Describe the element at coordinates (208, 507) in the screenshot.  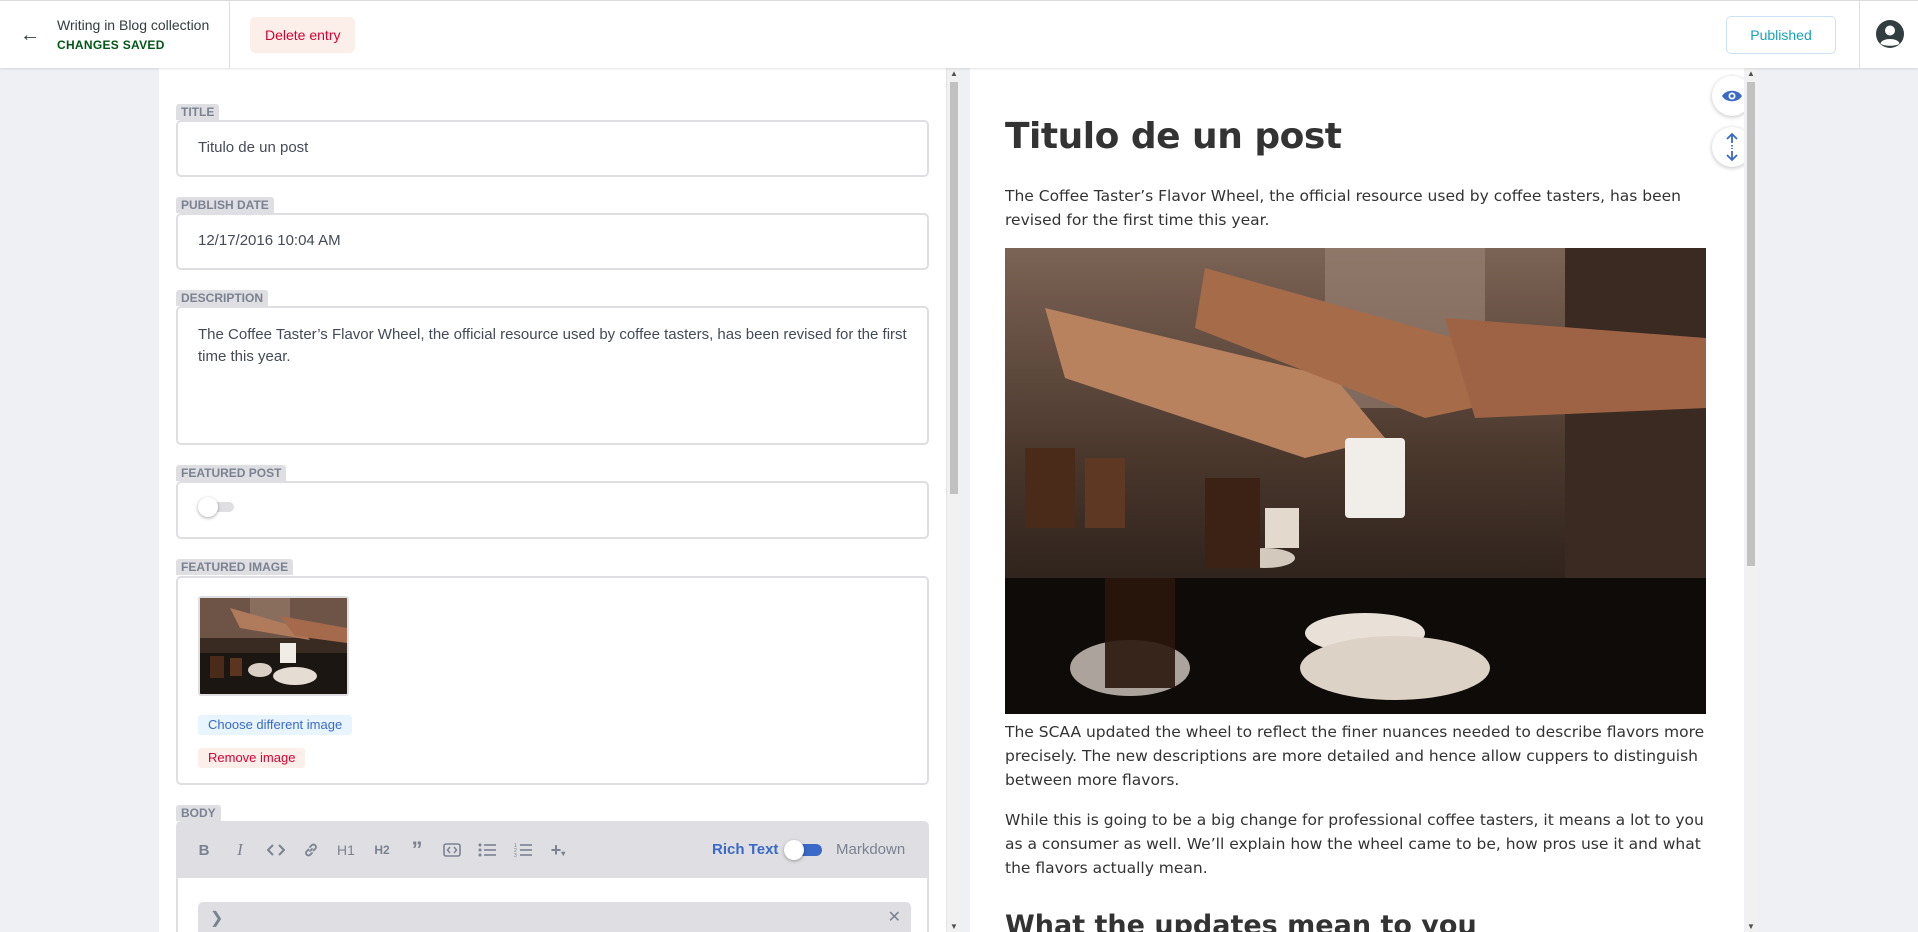
I see `featured-post-toggle-knob` at that location.